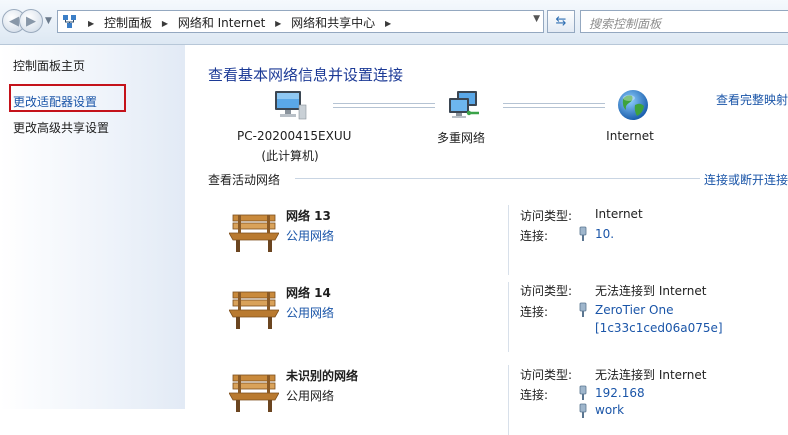 This screenshot has width=788, height=435. Describe the element at coordinates (464, 104) in the screenshot. I see `multi-network-icon` at that location.